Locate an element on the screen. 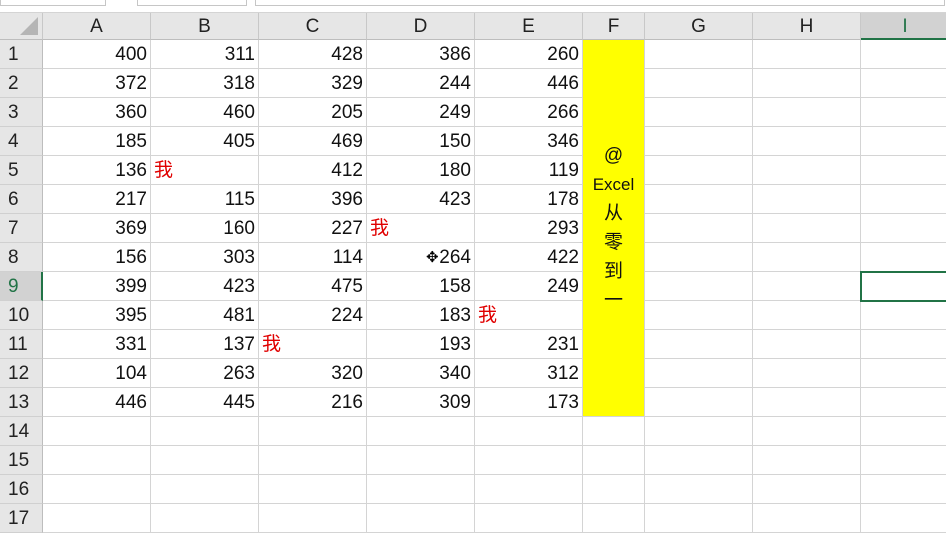  row-header-5: 5 is located at coordinates (21, 170).